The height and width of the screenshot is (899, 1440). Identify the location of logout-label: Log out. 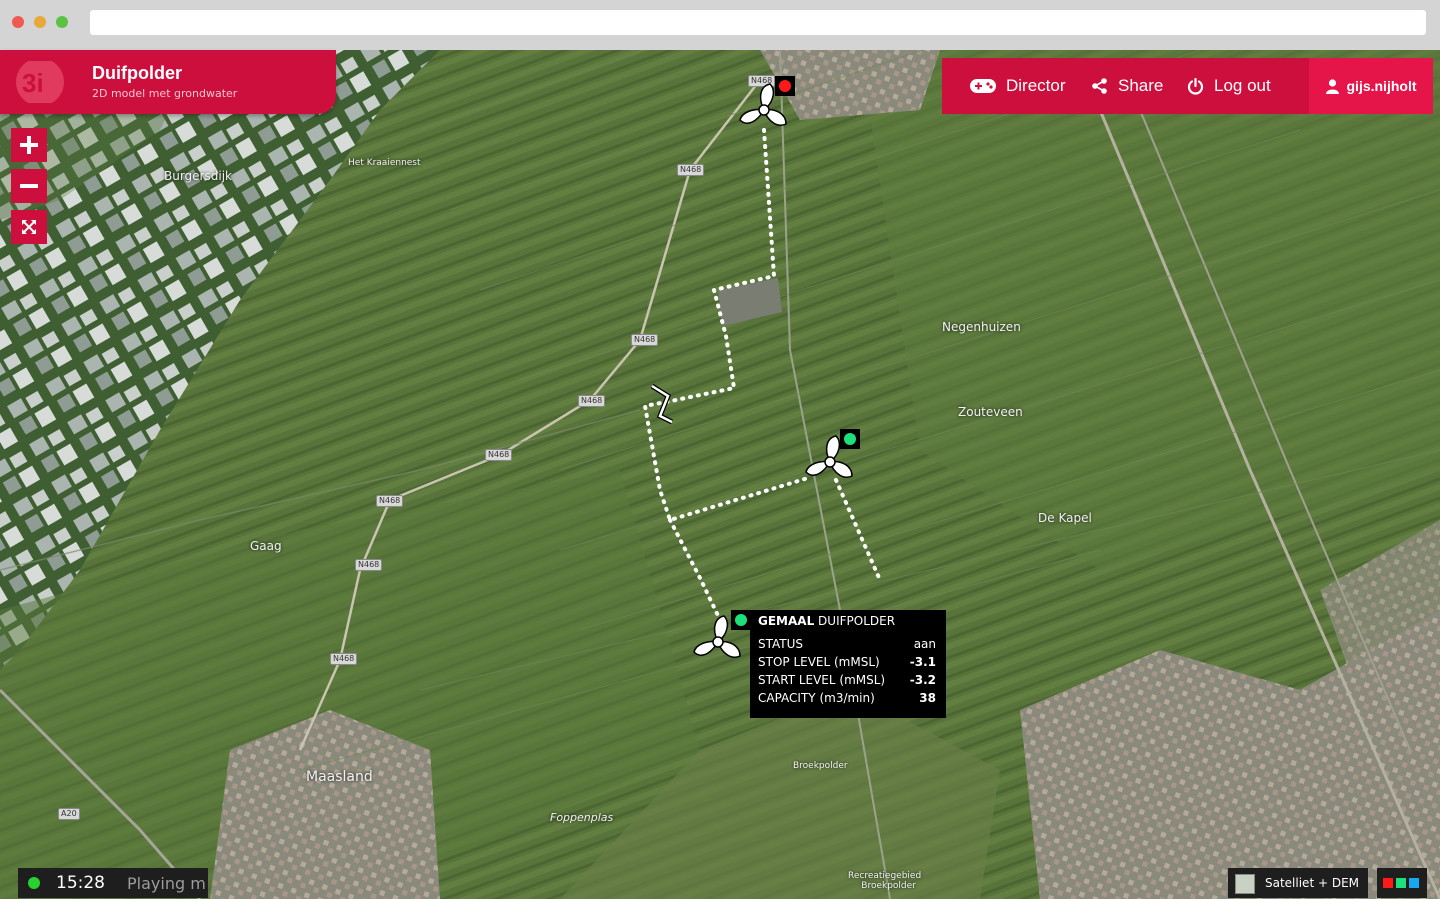
(1242, 85).